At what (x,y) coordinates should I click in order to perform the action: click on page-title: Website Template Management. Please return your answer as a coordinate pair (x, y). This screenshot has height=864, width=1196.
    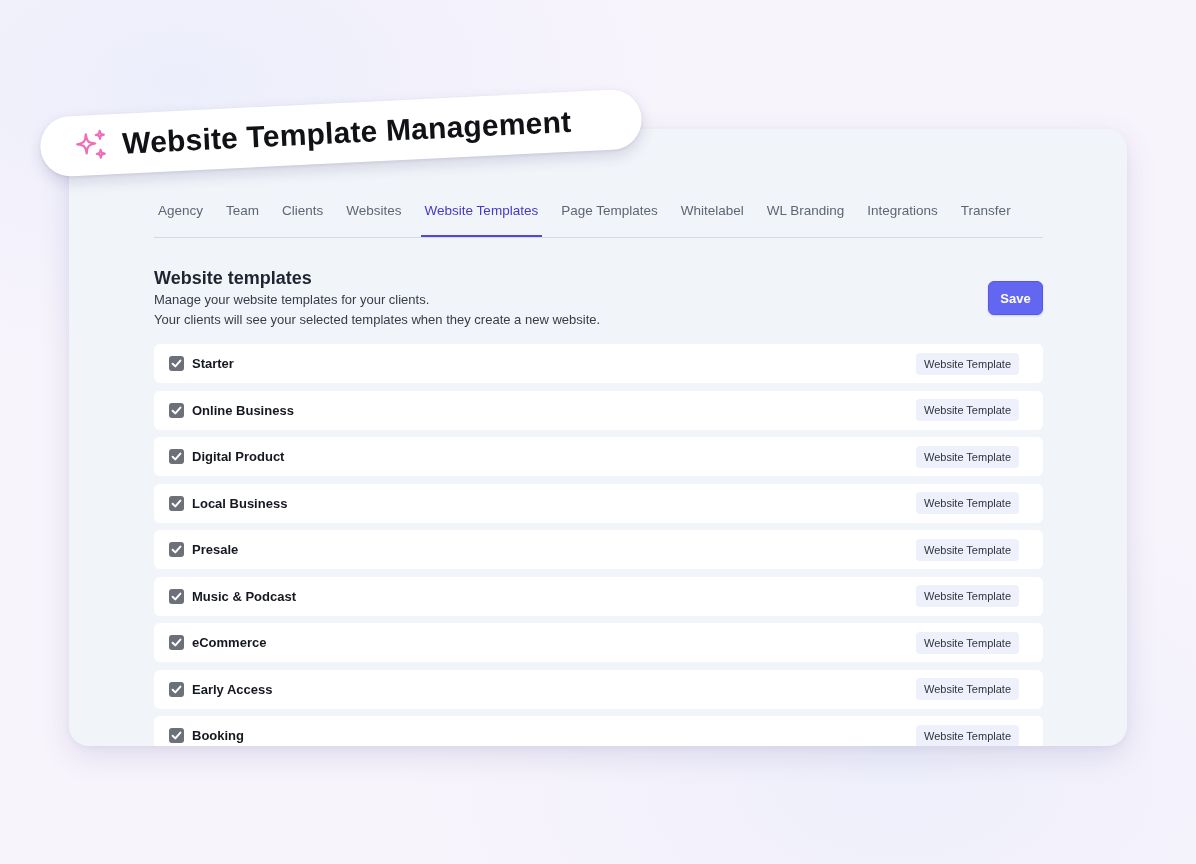
    Looking at the image, I should click on (346, 132).